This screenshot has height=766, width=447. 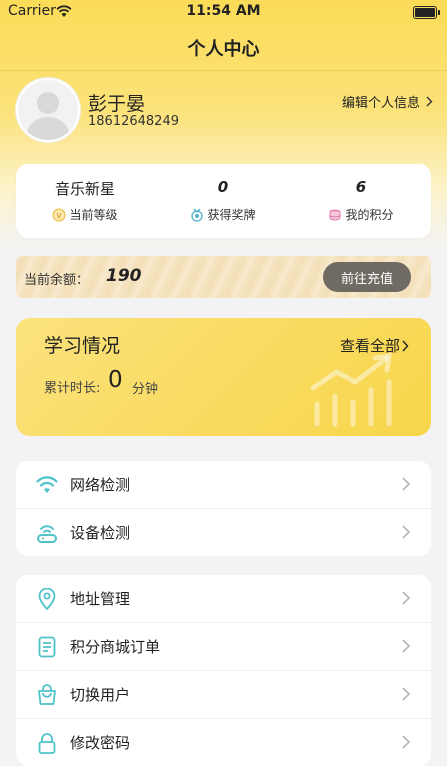 What do you see at coordinates (223, 277) in the screenshot?
I see `balance-bar: 当前余额： 190 前往充值` at bounding box center [223, 277].